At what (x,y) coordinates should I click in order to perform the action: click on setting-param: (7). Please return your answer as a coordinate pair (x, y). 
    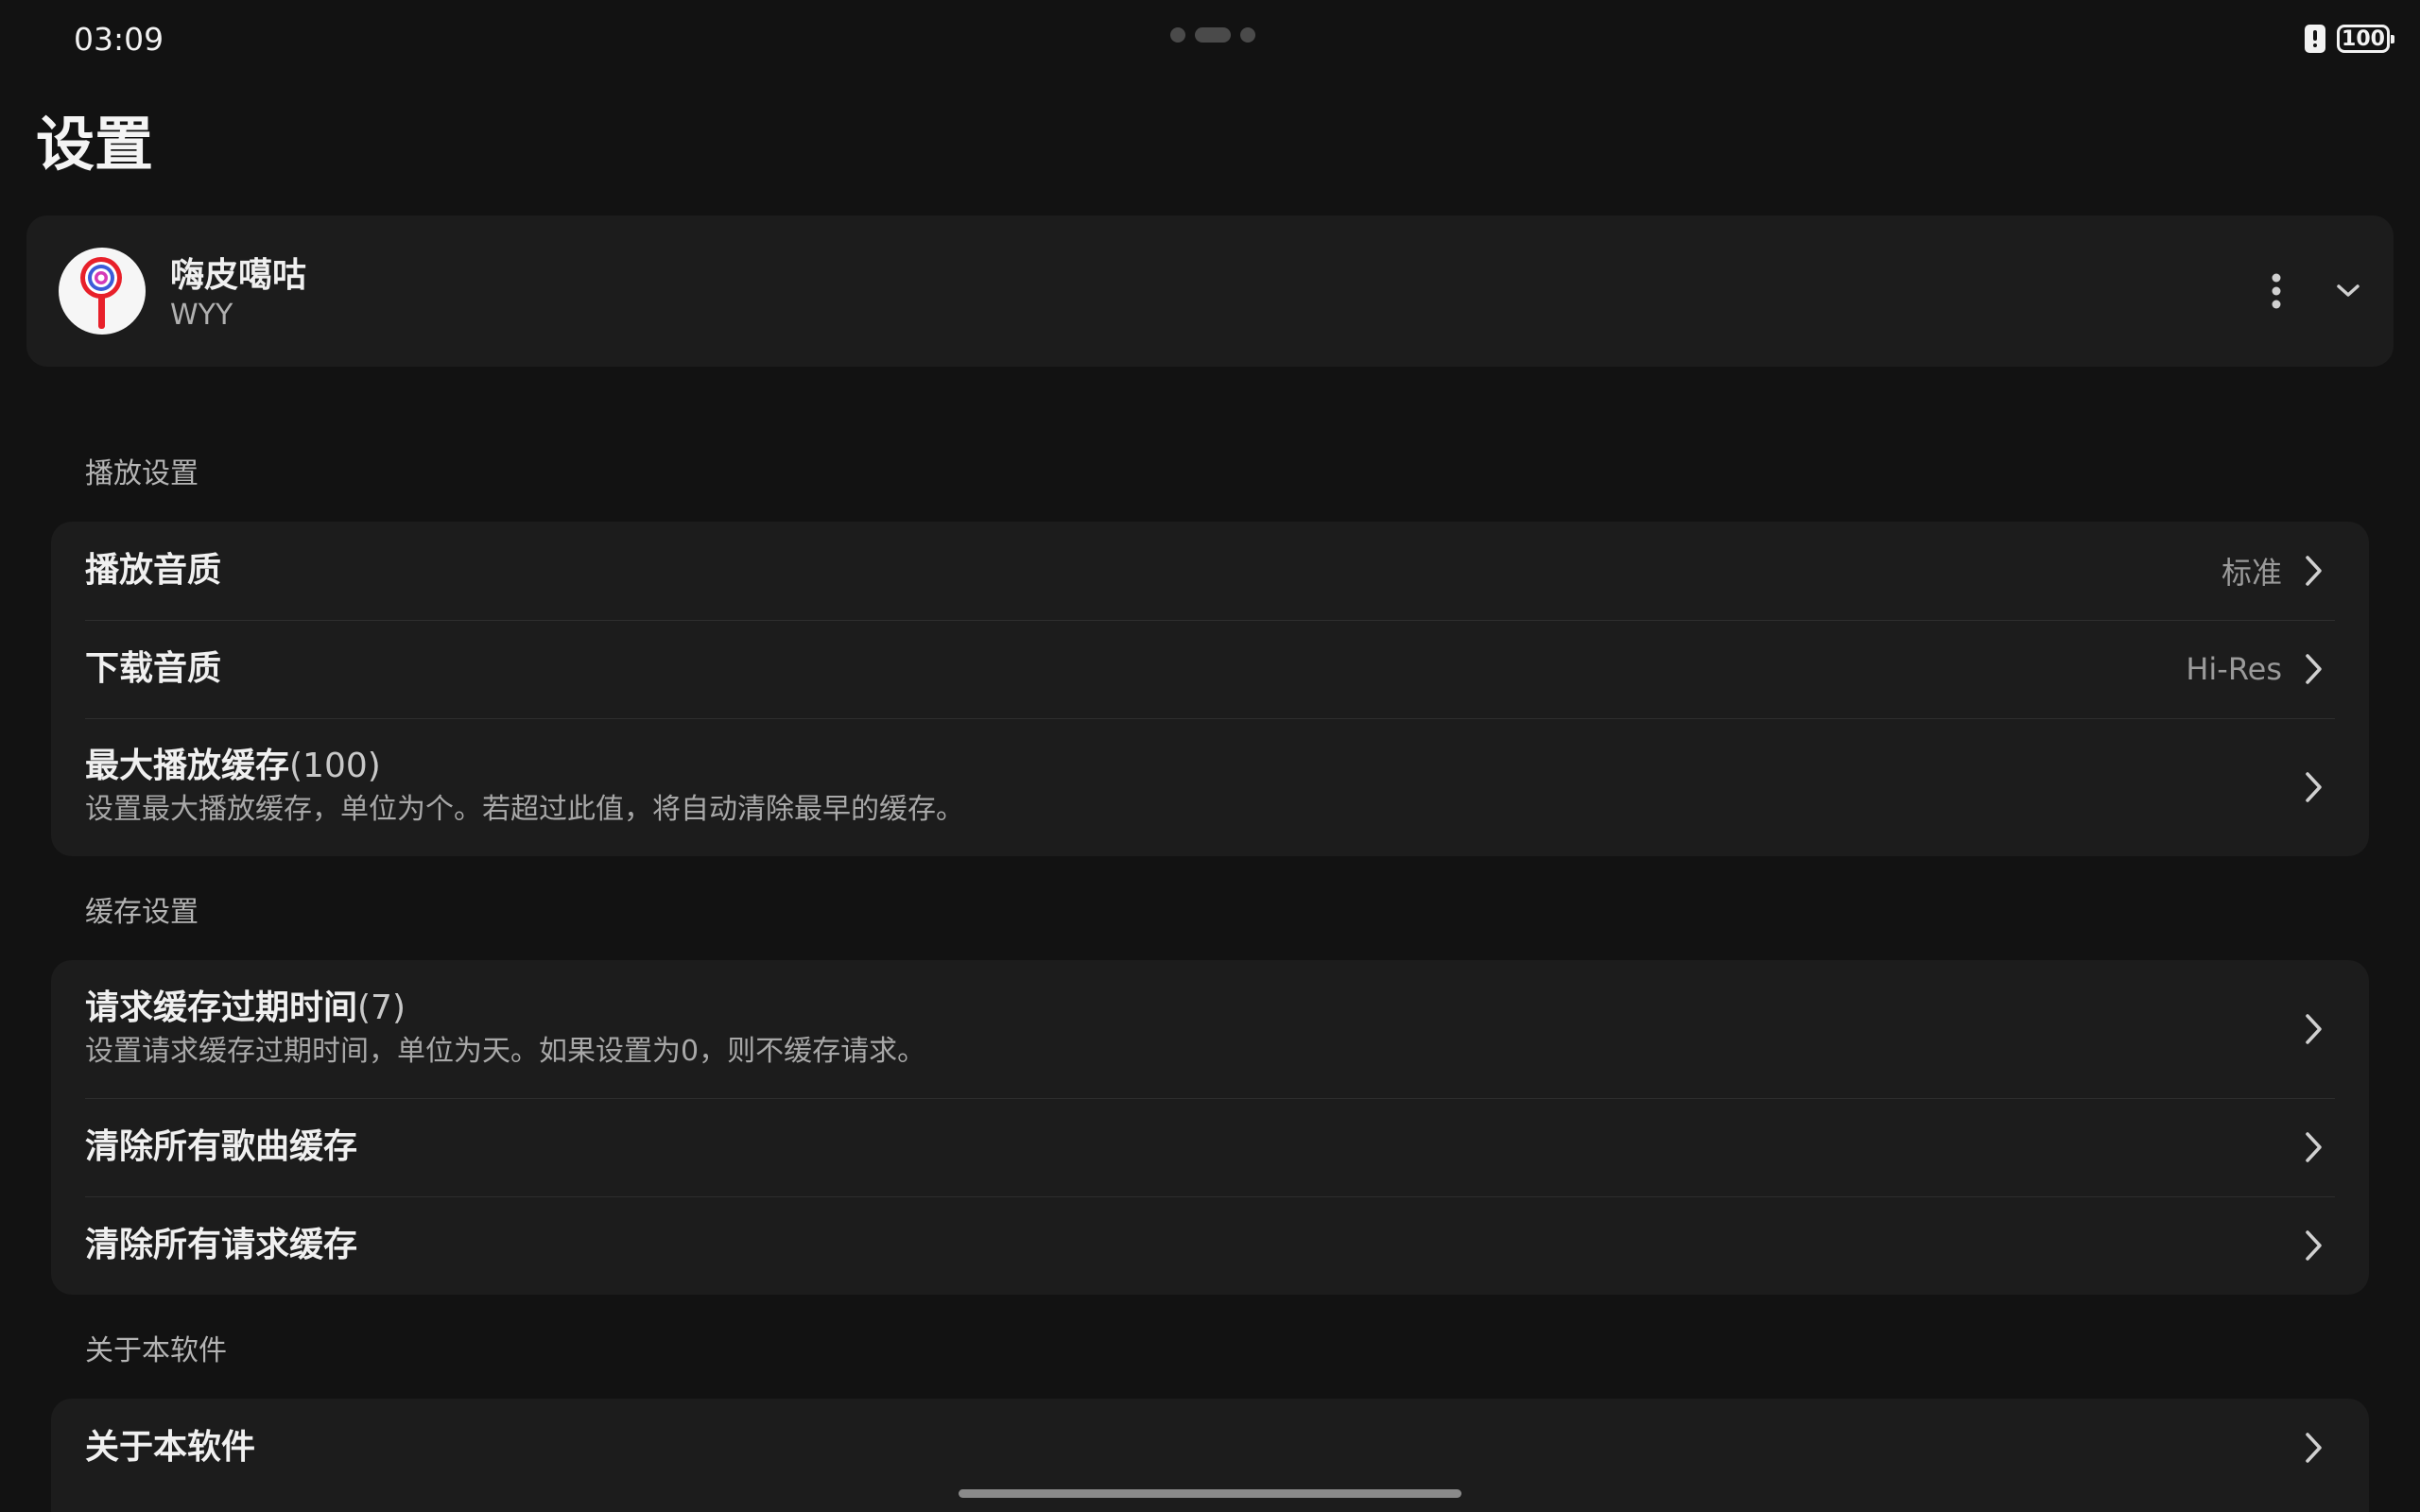
    Looking at the image, I should click on (382, 1007).